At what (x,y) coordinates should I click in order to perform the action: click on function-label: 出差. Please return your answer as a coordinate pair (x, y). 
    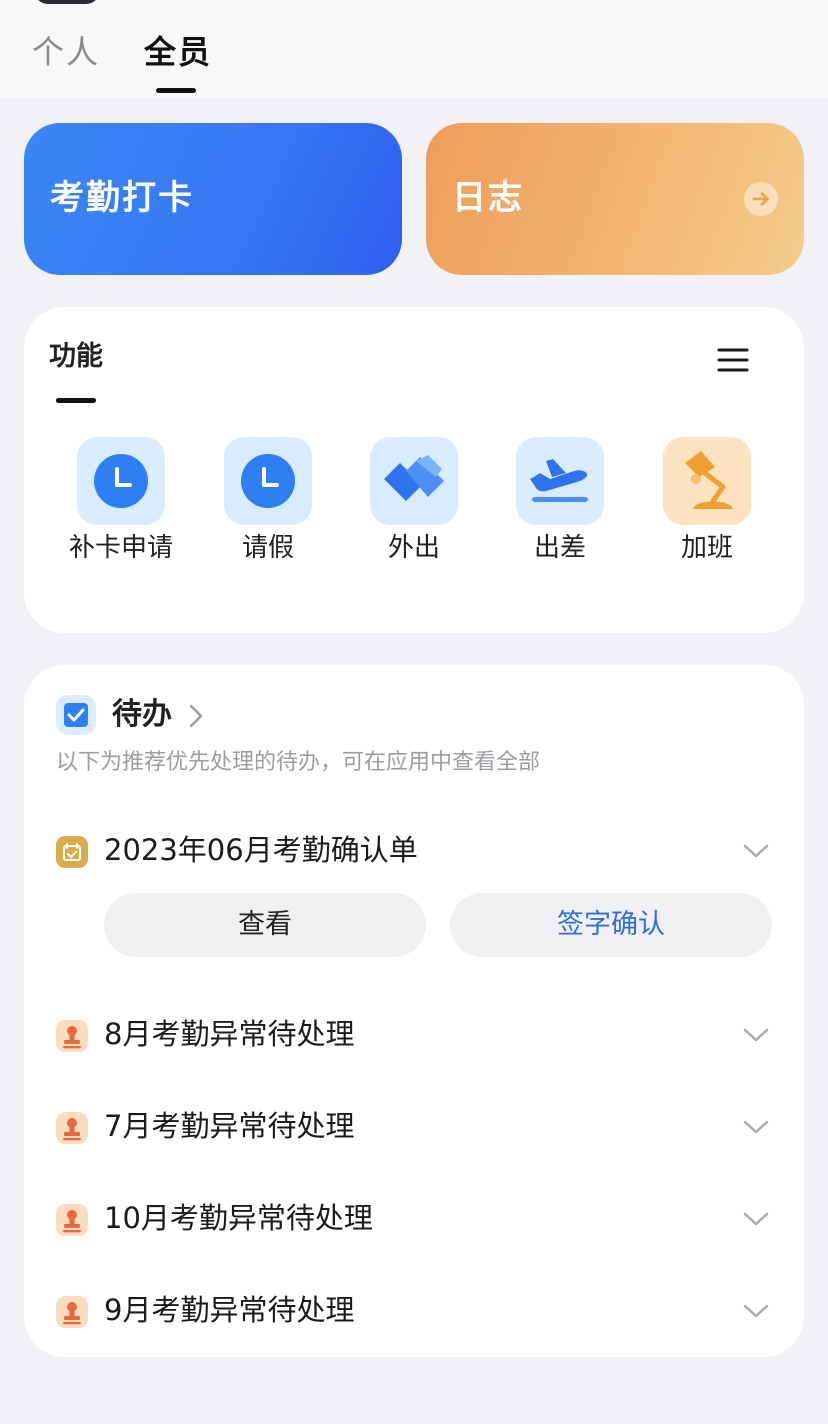
    Looking at the image, I should click on (559, 548).